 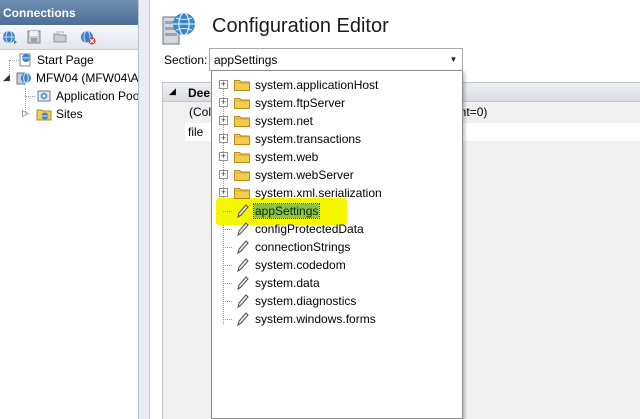 What do you see at coordinates (186, 60) in the screenshot?
I see `section-label: Section:` at bounding box center [186, 60].